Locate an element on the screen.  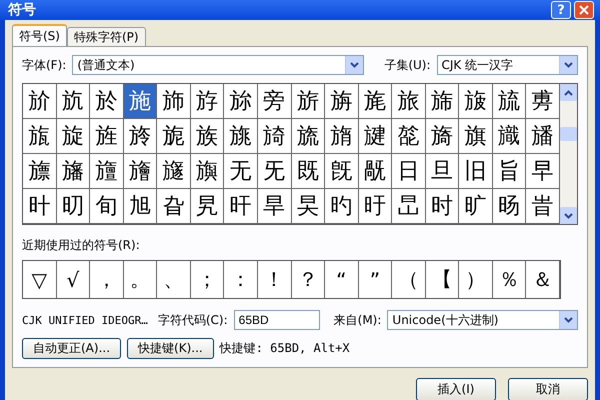
symbol-cell: 旪 is located at coordinates (40, 206).